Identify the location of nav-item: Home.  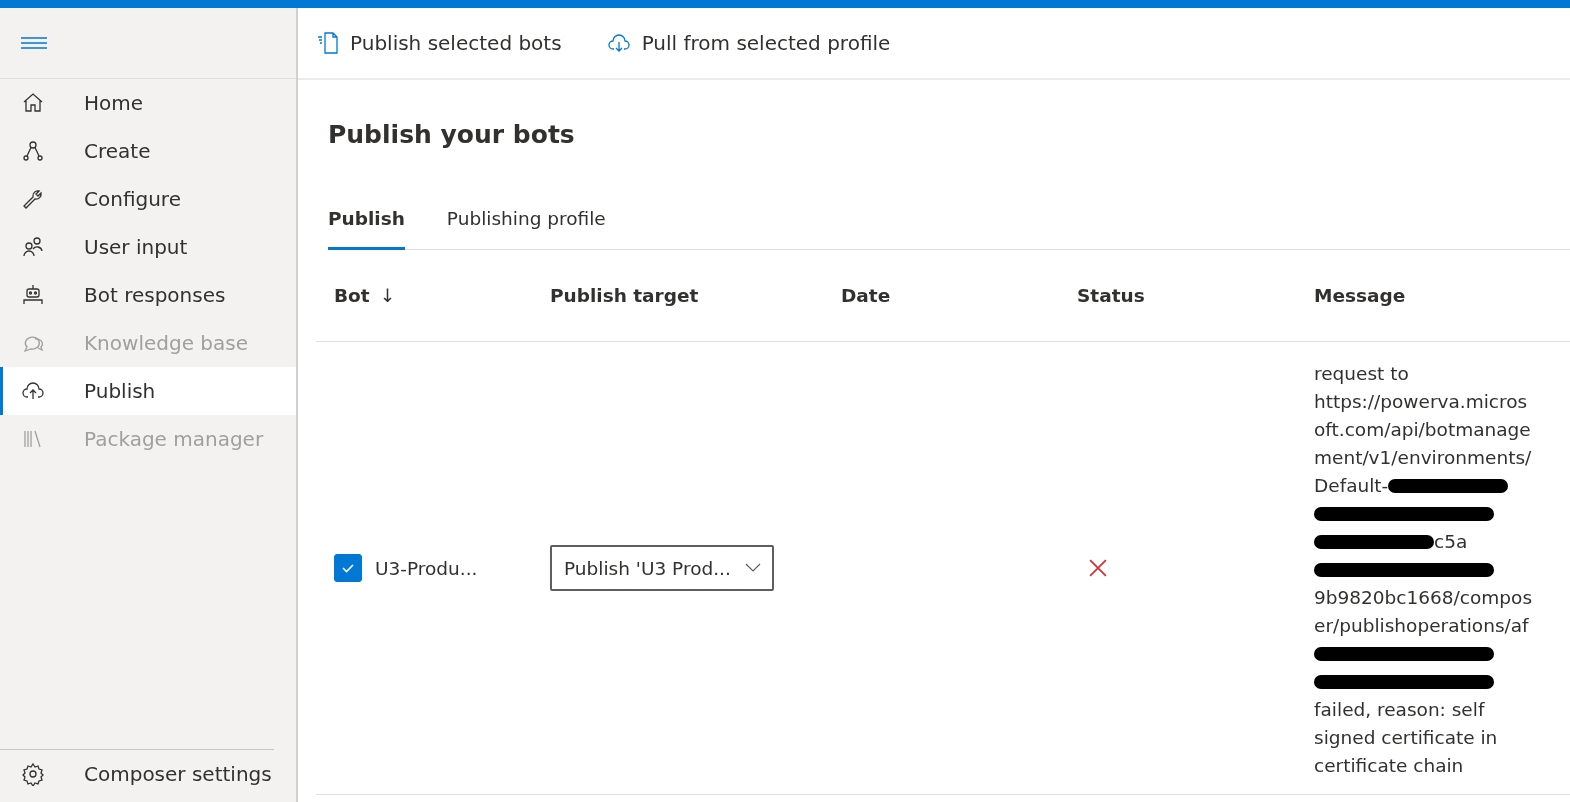
(148, 103).